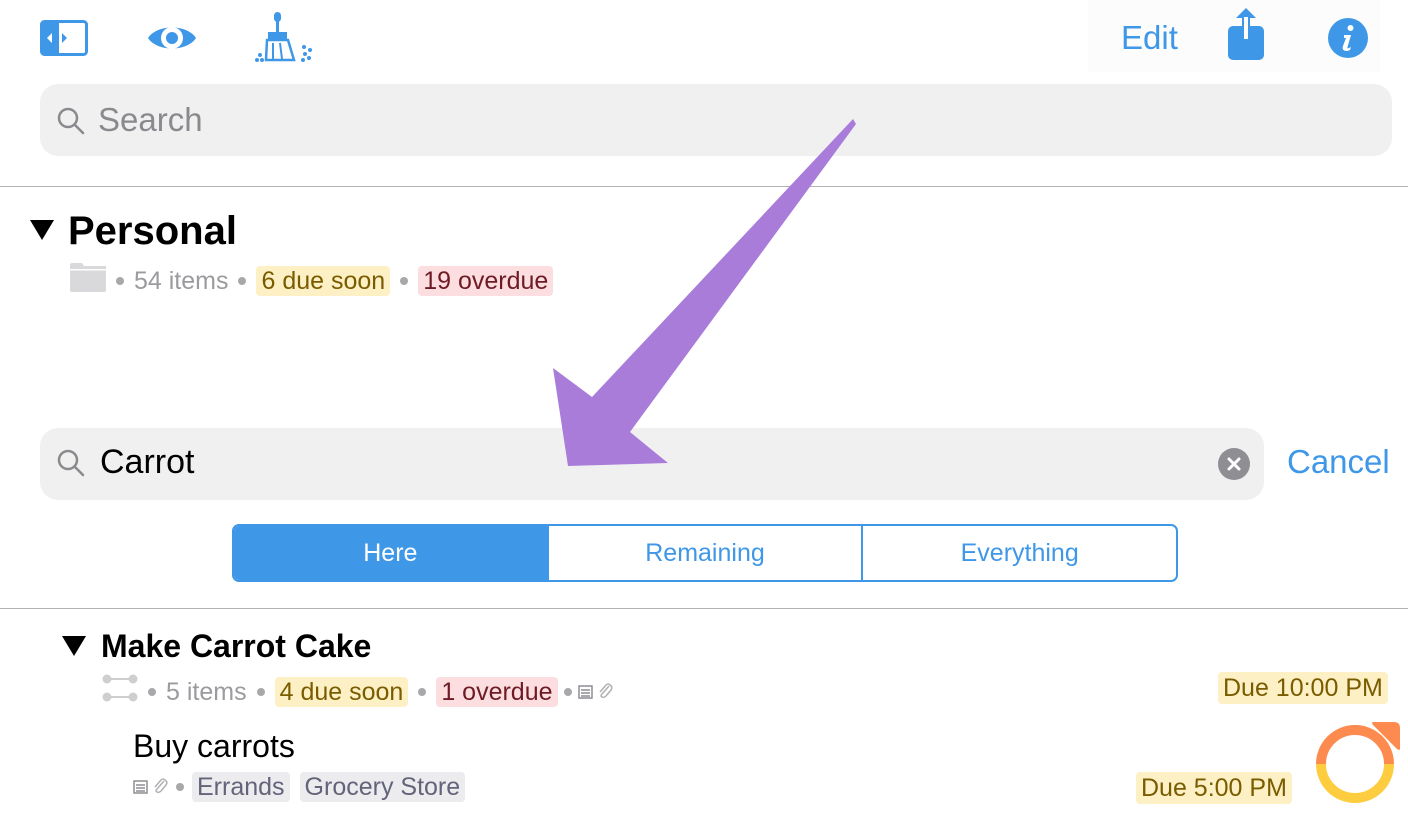 The width and height of the screenshot is (1408, 820). What do you see at coordinates (74, 646) in the screenshot?
I see `disclosure-triangle-group` at bounding box center [74, 646].